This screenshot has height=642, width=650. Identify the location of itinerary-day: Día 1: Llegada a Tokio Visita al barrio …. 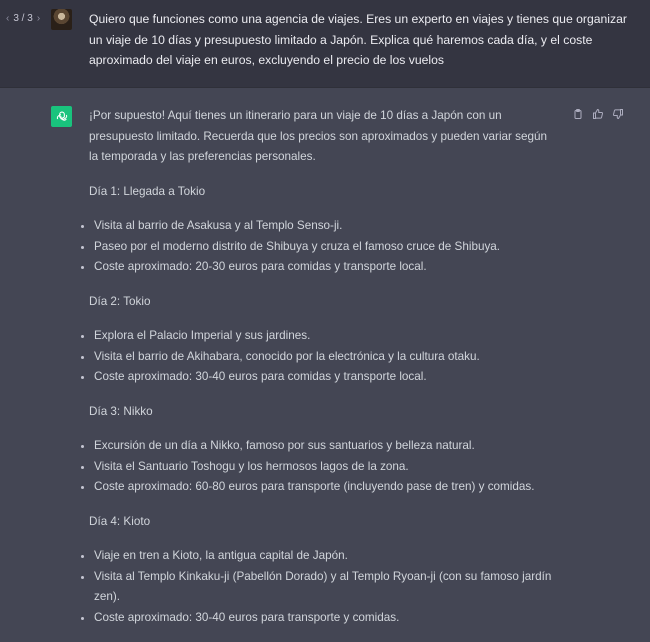
(320, 230).